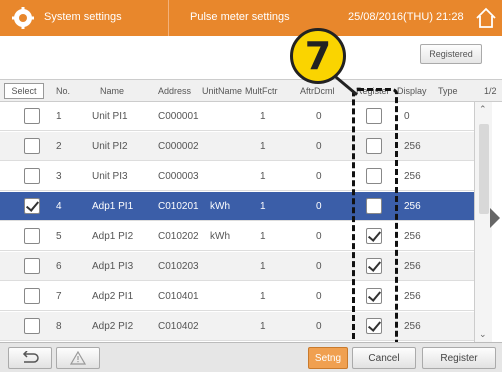 This screenshot has width=502, height=372. What do you see at coordinates (59, 236) in the screenshot?
I see `cell-no: 5` at bounding box center [59, 236].